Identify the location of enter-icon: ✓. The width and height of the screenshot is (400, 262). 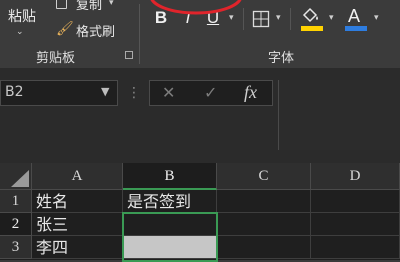
(210, 92).